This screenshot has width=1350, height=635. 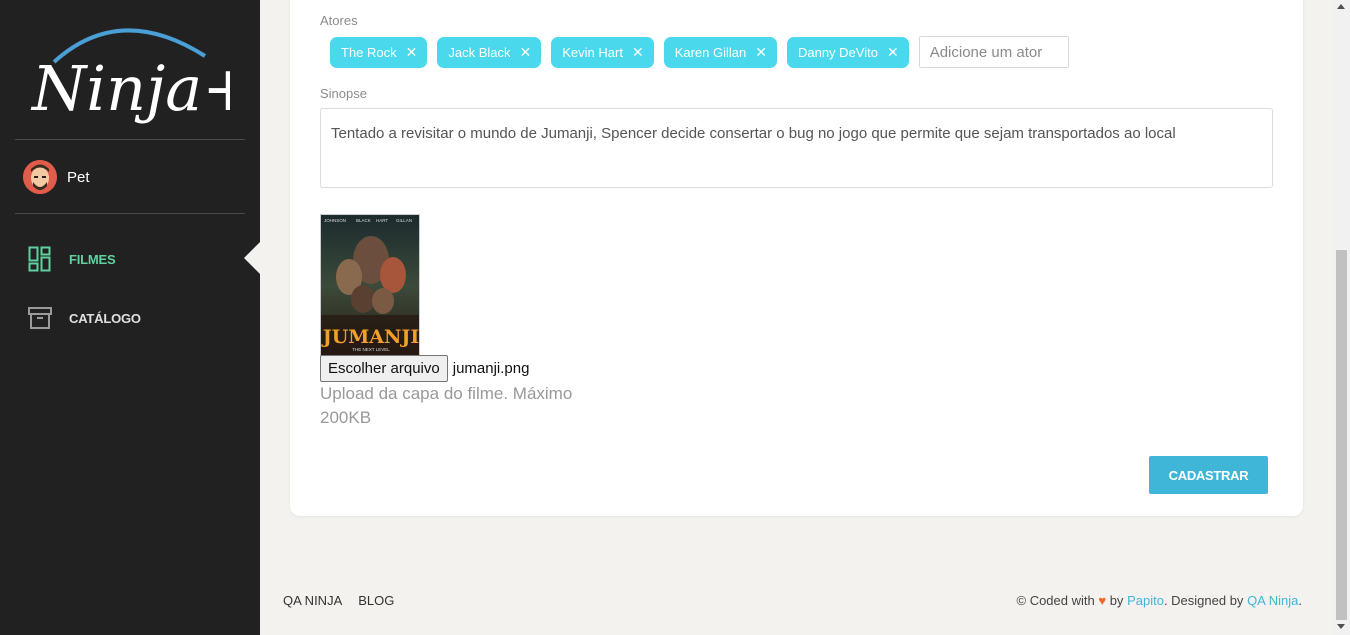 I want to click on actor-tag-label: Kevin Hart, so click(x=592, y=52).